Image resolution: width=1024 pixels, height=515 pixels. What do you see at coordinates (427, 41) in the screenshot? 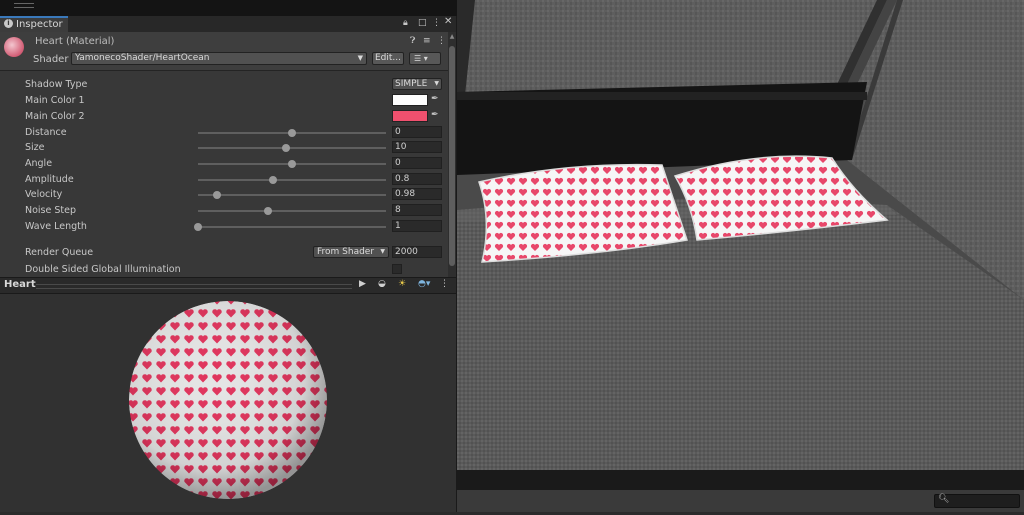
I see `settings-sliders-icon: ≡` at bounding box center [427, 41].